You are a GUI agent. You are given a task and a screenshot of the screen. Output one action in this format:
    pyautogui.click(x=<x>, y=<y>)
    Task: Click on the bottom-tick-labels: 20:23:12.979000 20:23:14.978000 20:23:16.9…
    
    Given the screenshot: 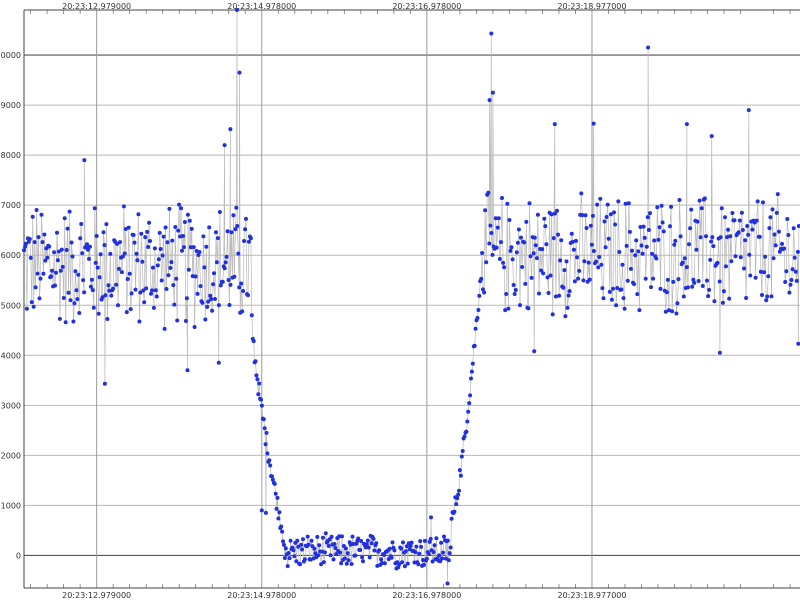 What is the action you would take?
    pyautogui.click(x=344, y=595)
    